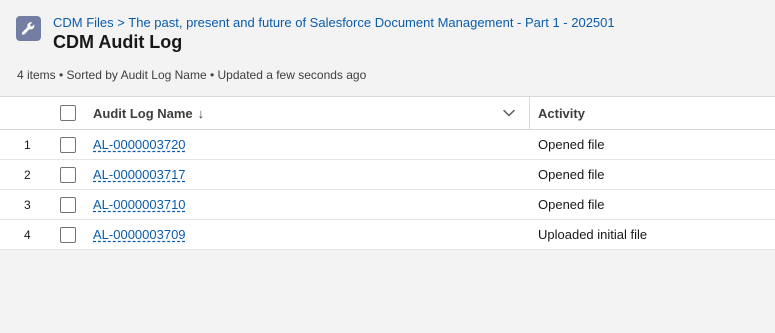 This screenshot has width=775, height=333. What do you see at coordinates (529, 113) in the screenshot?
I see `column-resize-handle` at bounding box center [529, 113].